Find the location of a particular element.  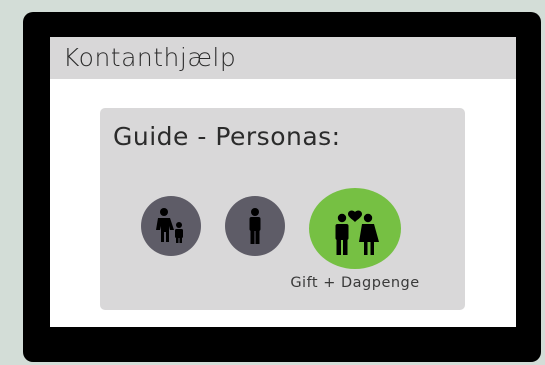

persona-selected-label: Gift + Dagpenge is located at coordinates (355, 283).